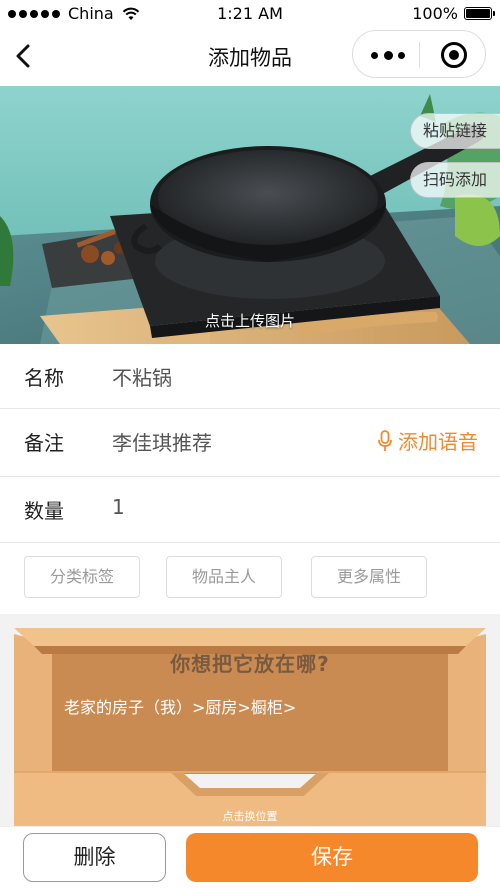 The image size is (500, 889). I want to click on owner-tag-button: 物品主人, so click(224, 577).